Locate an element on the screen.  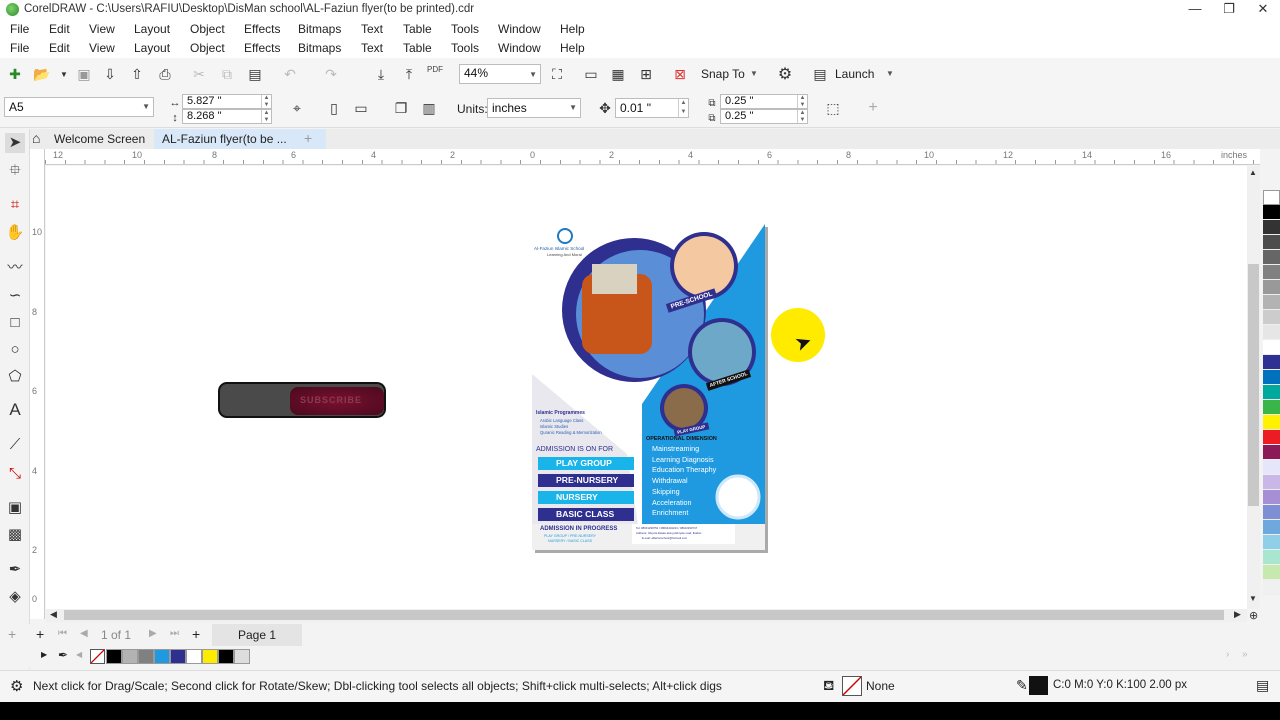
shape-tool-icon: ⯐ is located at coordinates (15, 171).